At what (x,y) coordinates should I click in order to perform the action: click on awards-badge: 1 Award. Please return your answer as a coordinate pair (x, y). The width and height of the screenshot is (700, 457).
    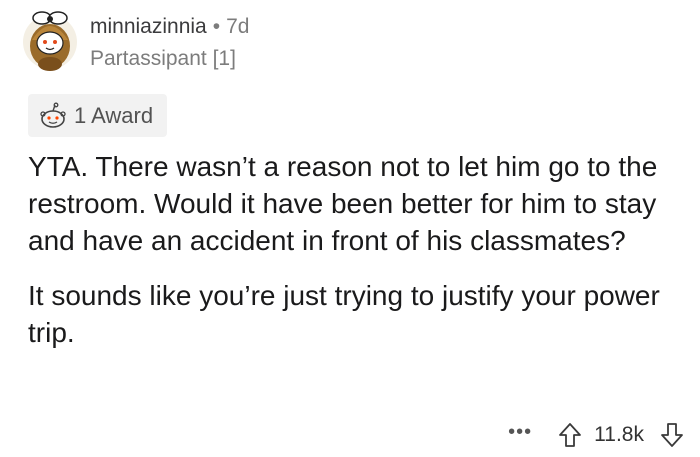
    Looking at the image, I should click on (98, 115).